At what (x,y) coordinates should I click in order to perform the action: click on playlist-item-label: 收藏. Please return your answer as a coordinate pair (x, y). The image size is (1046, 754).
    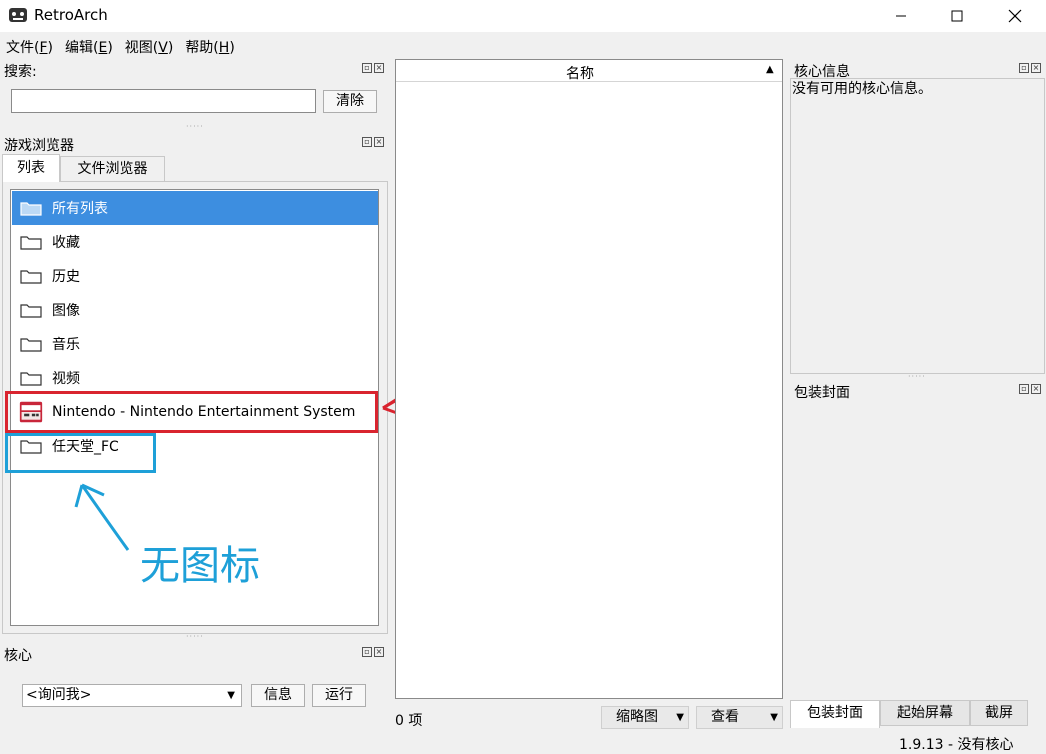
    Looking at the image, I should click on (66, 243).